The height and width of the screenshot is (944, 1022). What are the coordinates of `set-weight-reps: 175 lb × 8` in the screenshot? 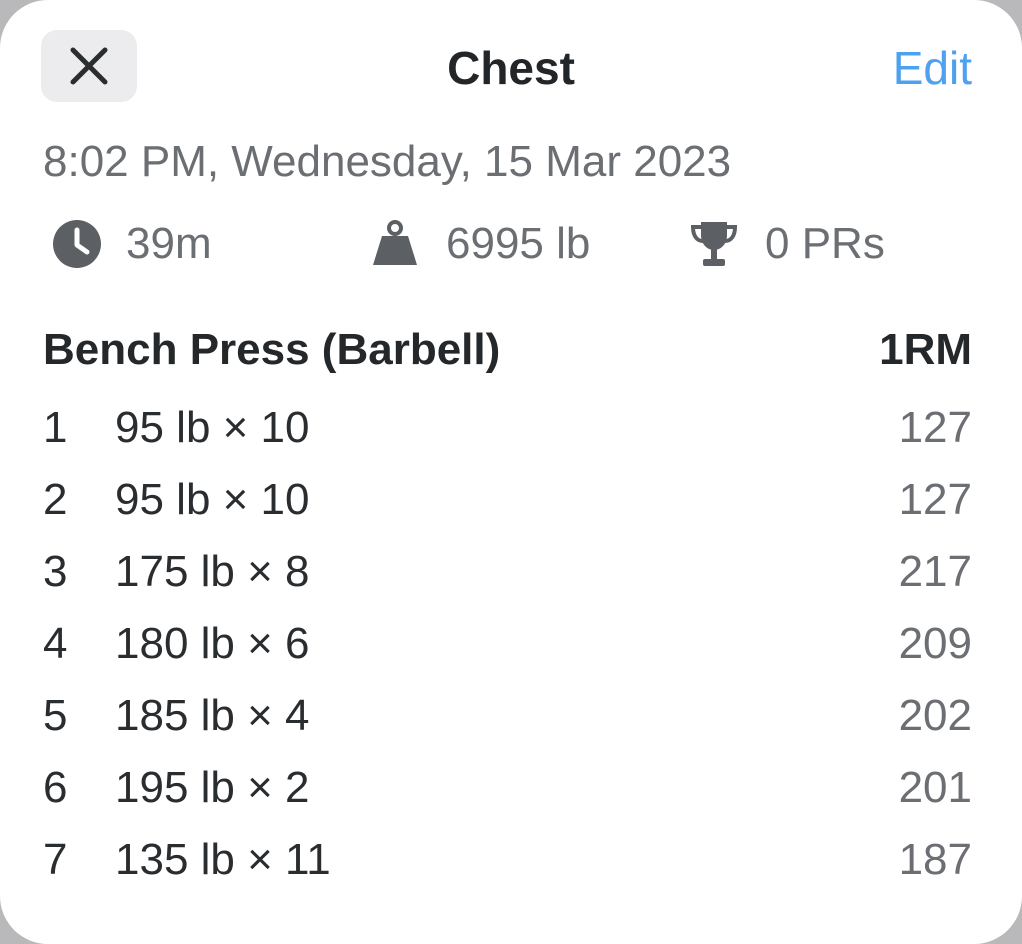 It's located at (212, 571).